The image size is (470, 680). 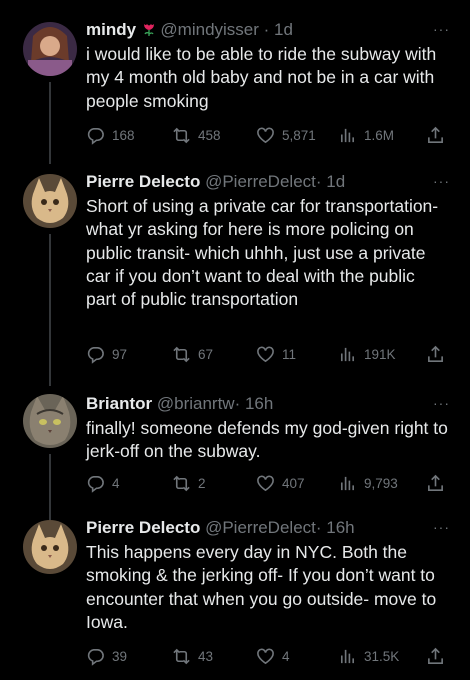 I want to click on like-button: 11, so click(x=276, y=354).